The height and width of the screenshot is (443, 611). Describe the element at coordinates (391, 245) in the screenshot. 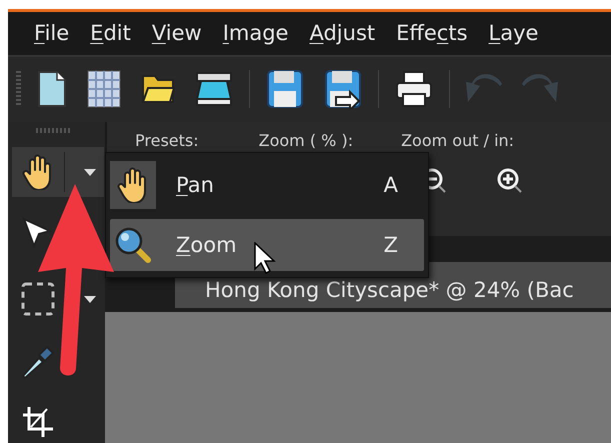

I see `shortcut-key: Z` at that location.